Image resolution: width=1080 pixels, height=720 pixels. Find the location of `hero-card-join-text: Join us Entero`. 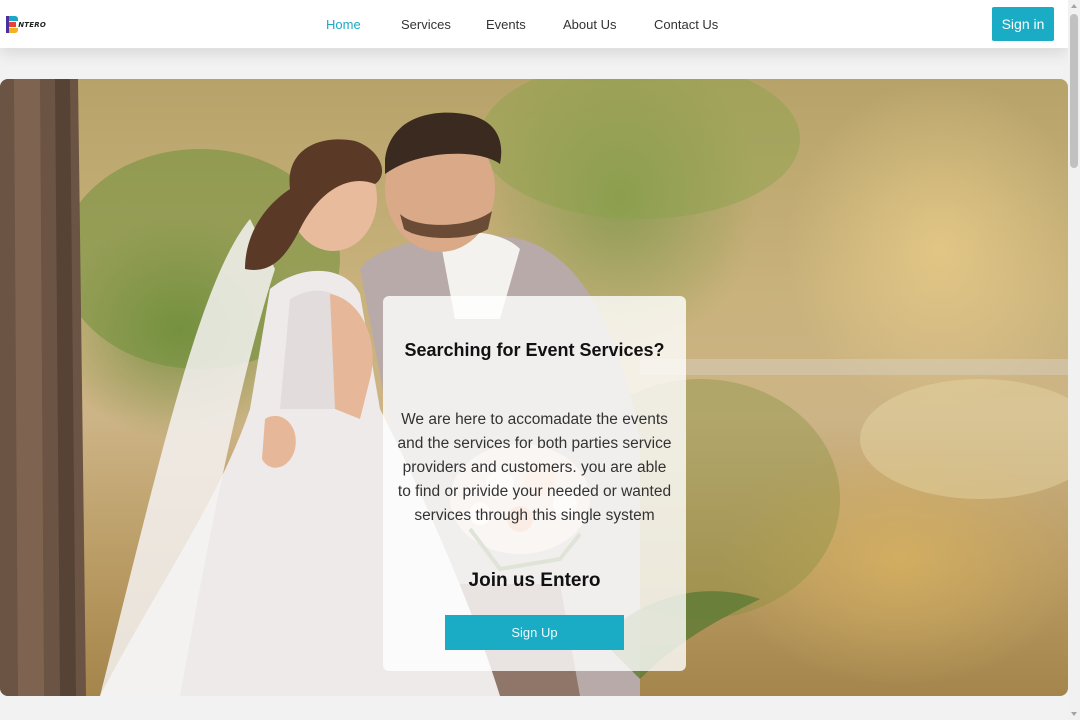

hero-card-join-text: Join us Entero is located at coordinates (534, 580).